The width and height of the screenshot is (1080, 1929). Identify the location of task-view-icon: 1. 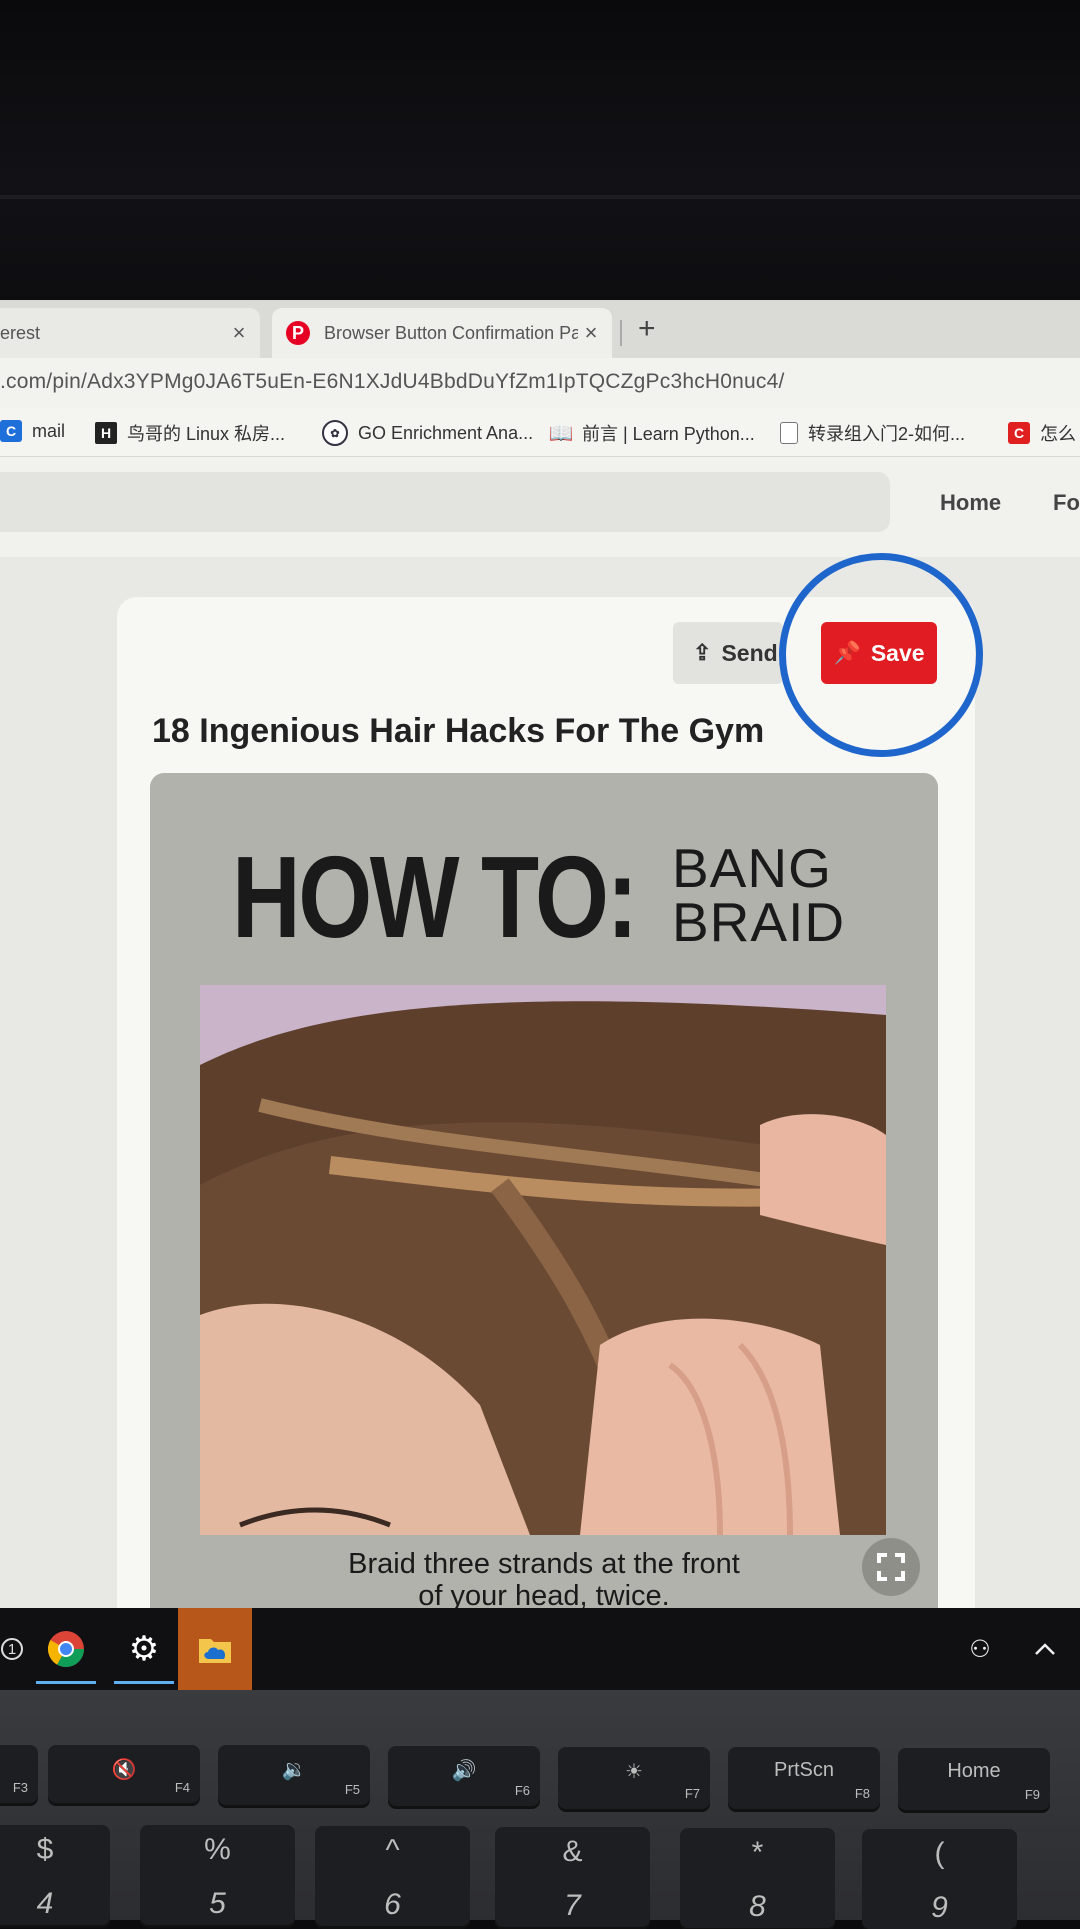
(12, 1649).